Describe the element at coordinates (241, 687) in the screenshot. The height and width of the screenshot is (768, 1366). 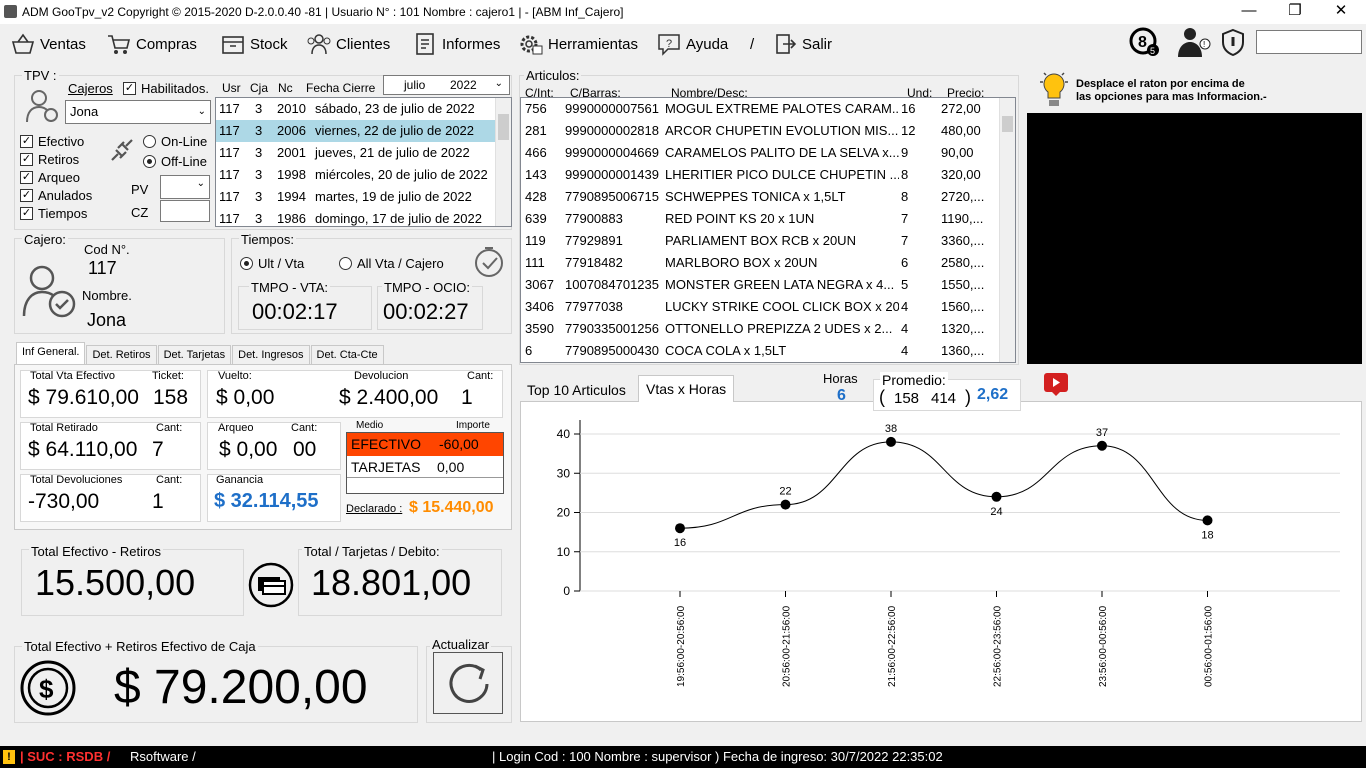
I see `caja-value: $ 79.200,00` at that location.